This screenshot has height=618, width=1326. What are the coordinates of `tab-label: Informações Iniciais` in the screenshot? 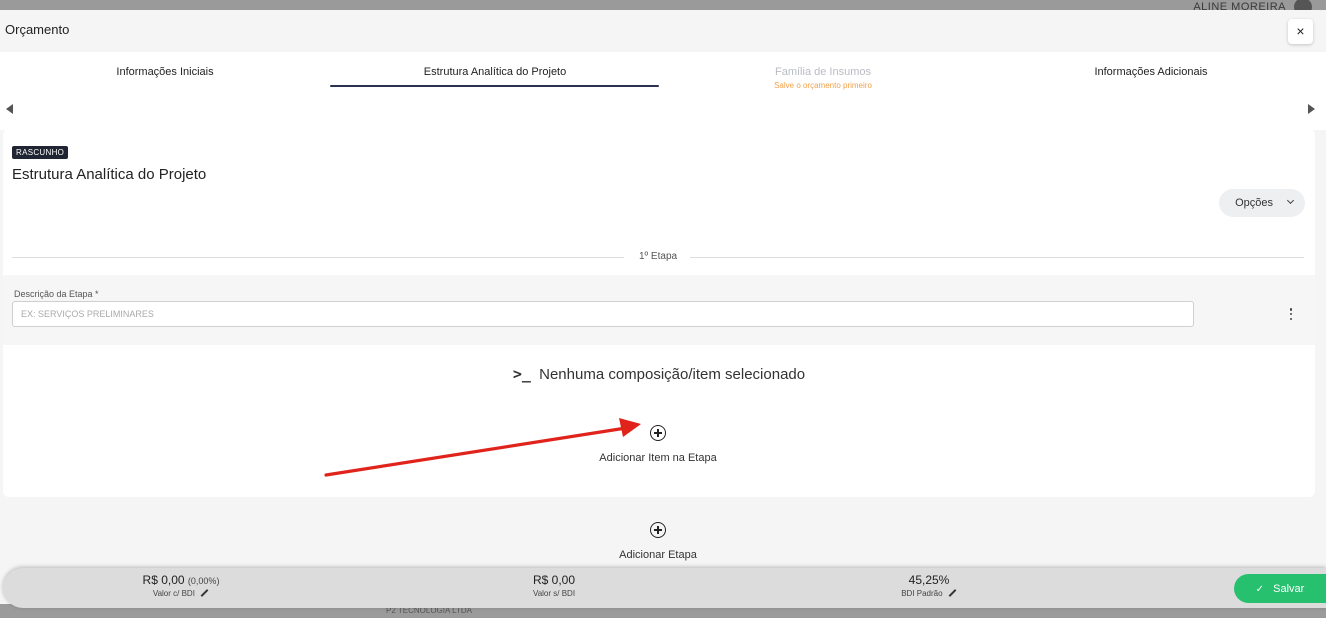 It's located at (165, 72).